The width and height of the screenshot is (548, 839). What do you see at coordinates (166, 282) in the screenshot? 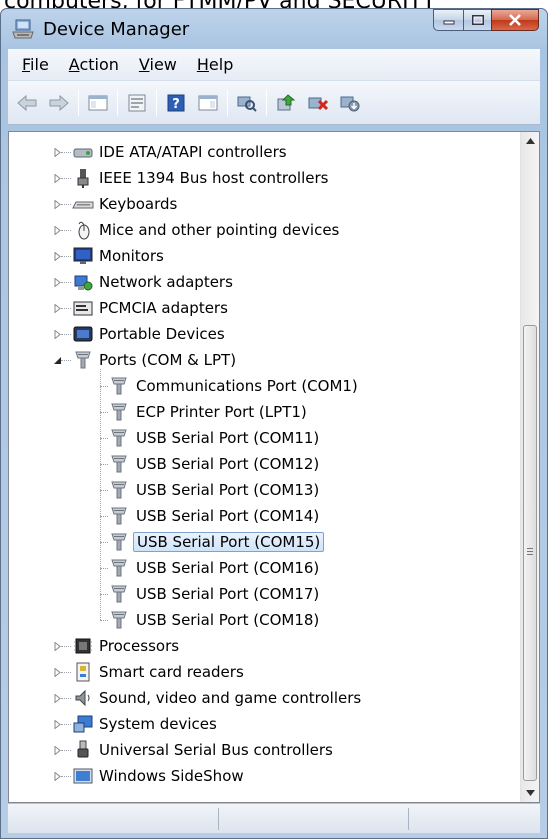
I see `tree-item-label: Network adapters` at bounding box center [166, 282].